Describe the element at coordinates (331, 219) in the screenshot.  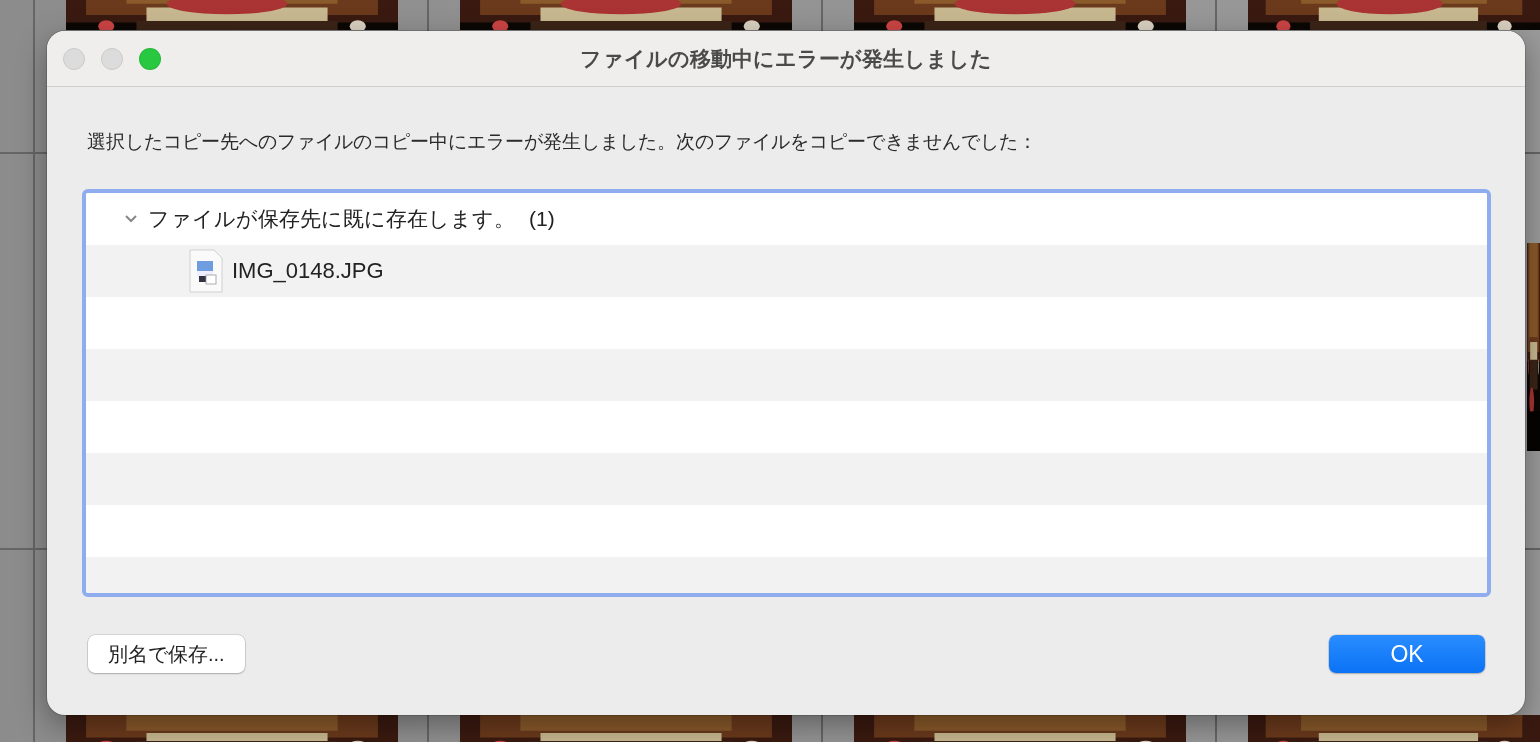
I see `group-label: ファイルが保存先に既に存在します。` at that location.